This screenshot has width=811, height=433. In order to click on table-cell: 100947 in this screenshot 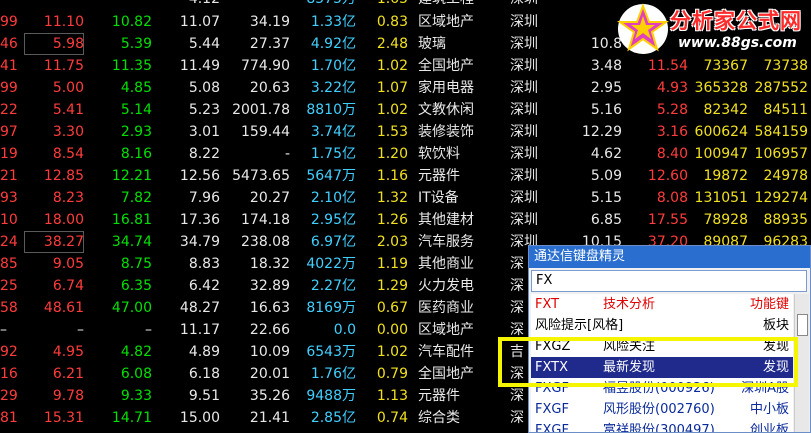, I will do `click(721, 154)`.